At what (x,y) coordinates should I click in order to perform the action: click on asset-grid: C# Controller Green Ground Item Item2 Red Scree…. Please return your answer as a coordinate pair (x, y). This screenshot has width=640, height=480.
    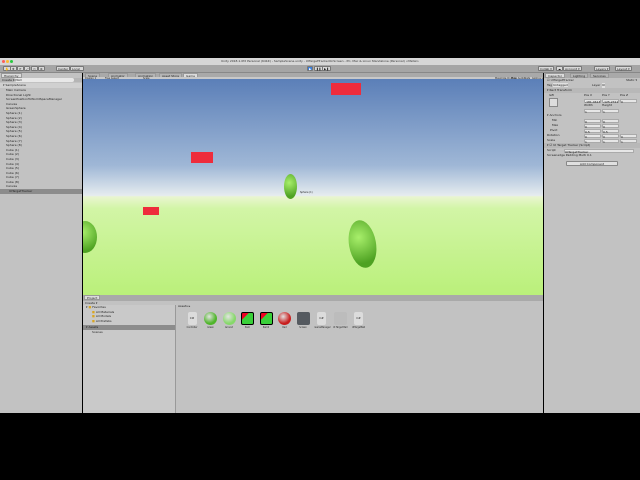
    Looking at the image, I should click on (359, 325).